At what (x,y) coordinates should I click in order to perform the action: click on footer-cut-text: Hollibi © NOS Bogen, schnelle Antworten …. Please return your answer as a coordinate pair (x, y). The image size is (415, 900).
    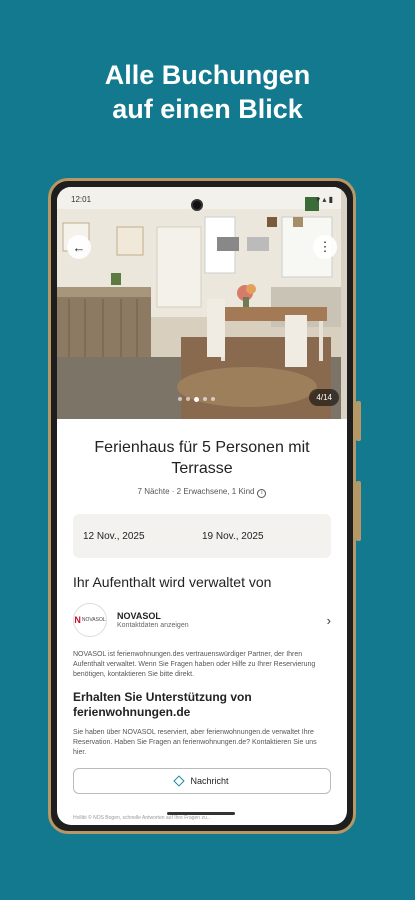
    Looking at the image, I should click on (142, 818).